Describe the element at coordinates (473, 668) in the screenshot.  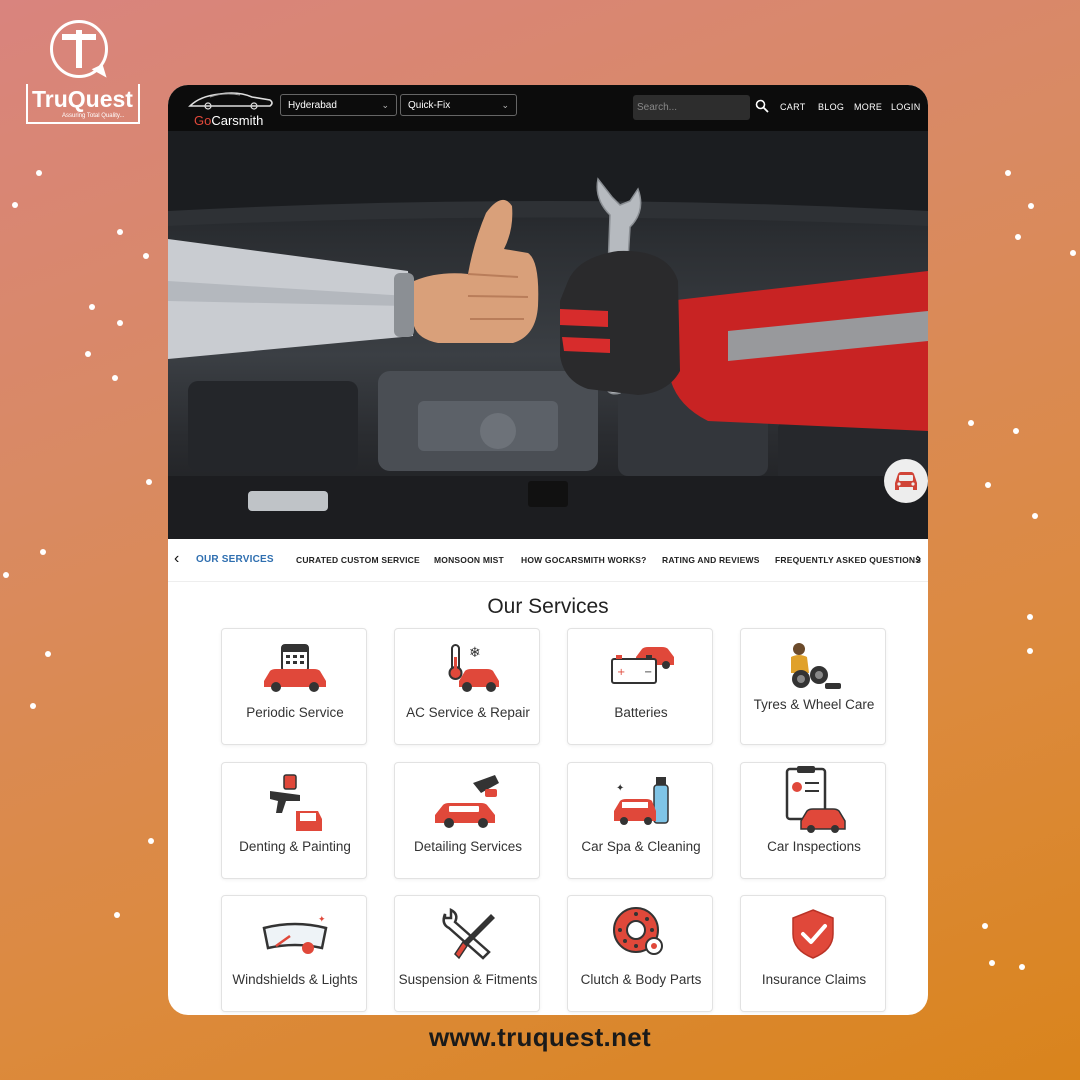
I see `thermometer-car-icon: ❄` at that location.